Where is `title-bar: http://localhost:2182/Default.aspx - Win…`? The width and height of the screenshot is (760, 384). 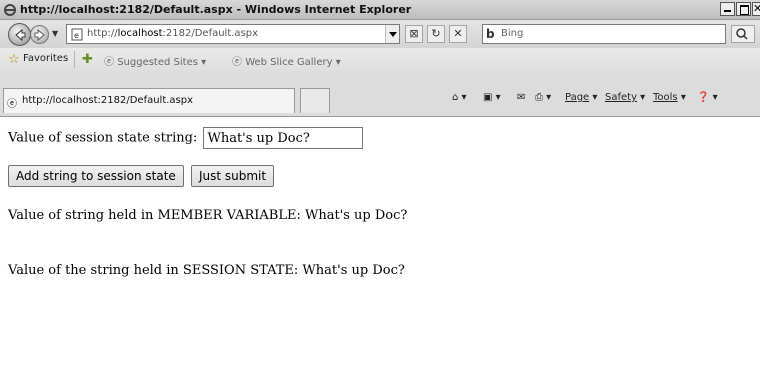 title-bar: http://localhost:2182/Default.aspx - Win… is located at coordinates (380, 10).